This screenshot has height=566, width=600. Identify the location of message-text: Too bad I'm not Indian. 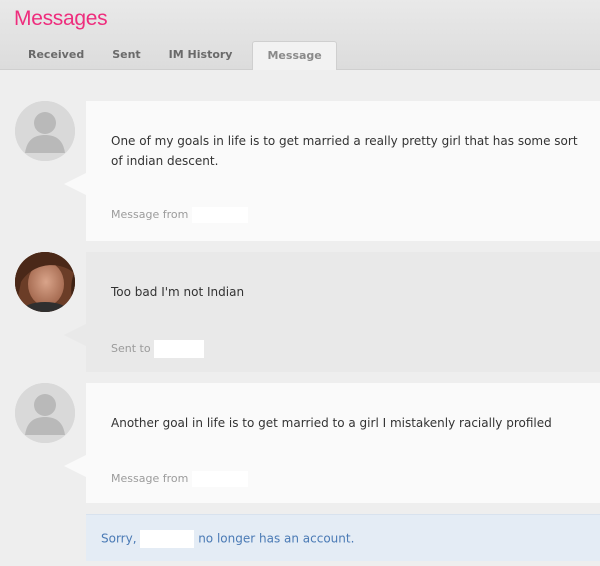
(178, 292).